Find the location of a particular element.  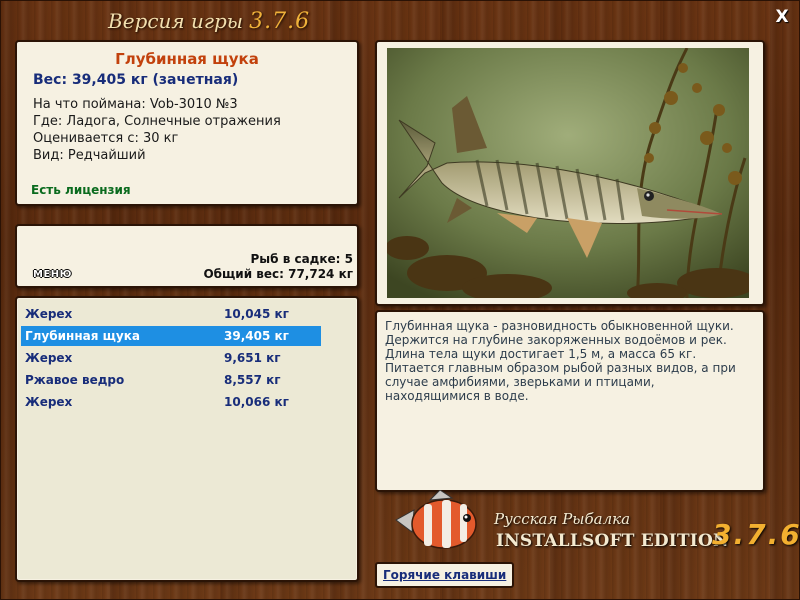

title-text: Версия игры is located at coordinates (176, 21).